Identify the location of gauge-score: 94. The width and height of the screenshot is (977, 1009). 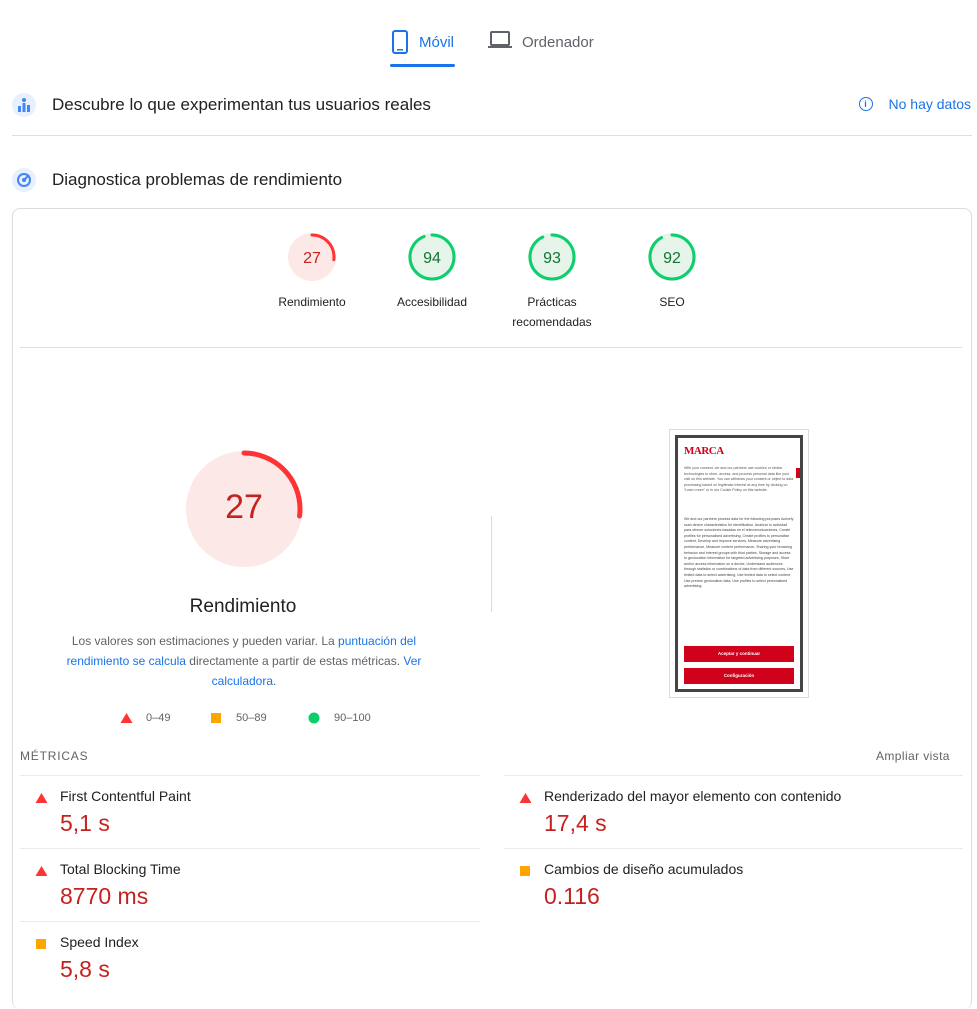
(432, 258).